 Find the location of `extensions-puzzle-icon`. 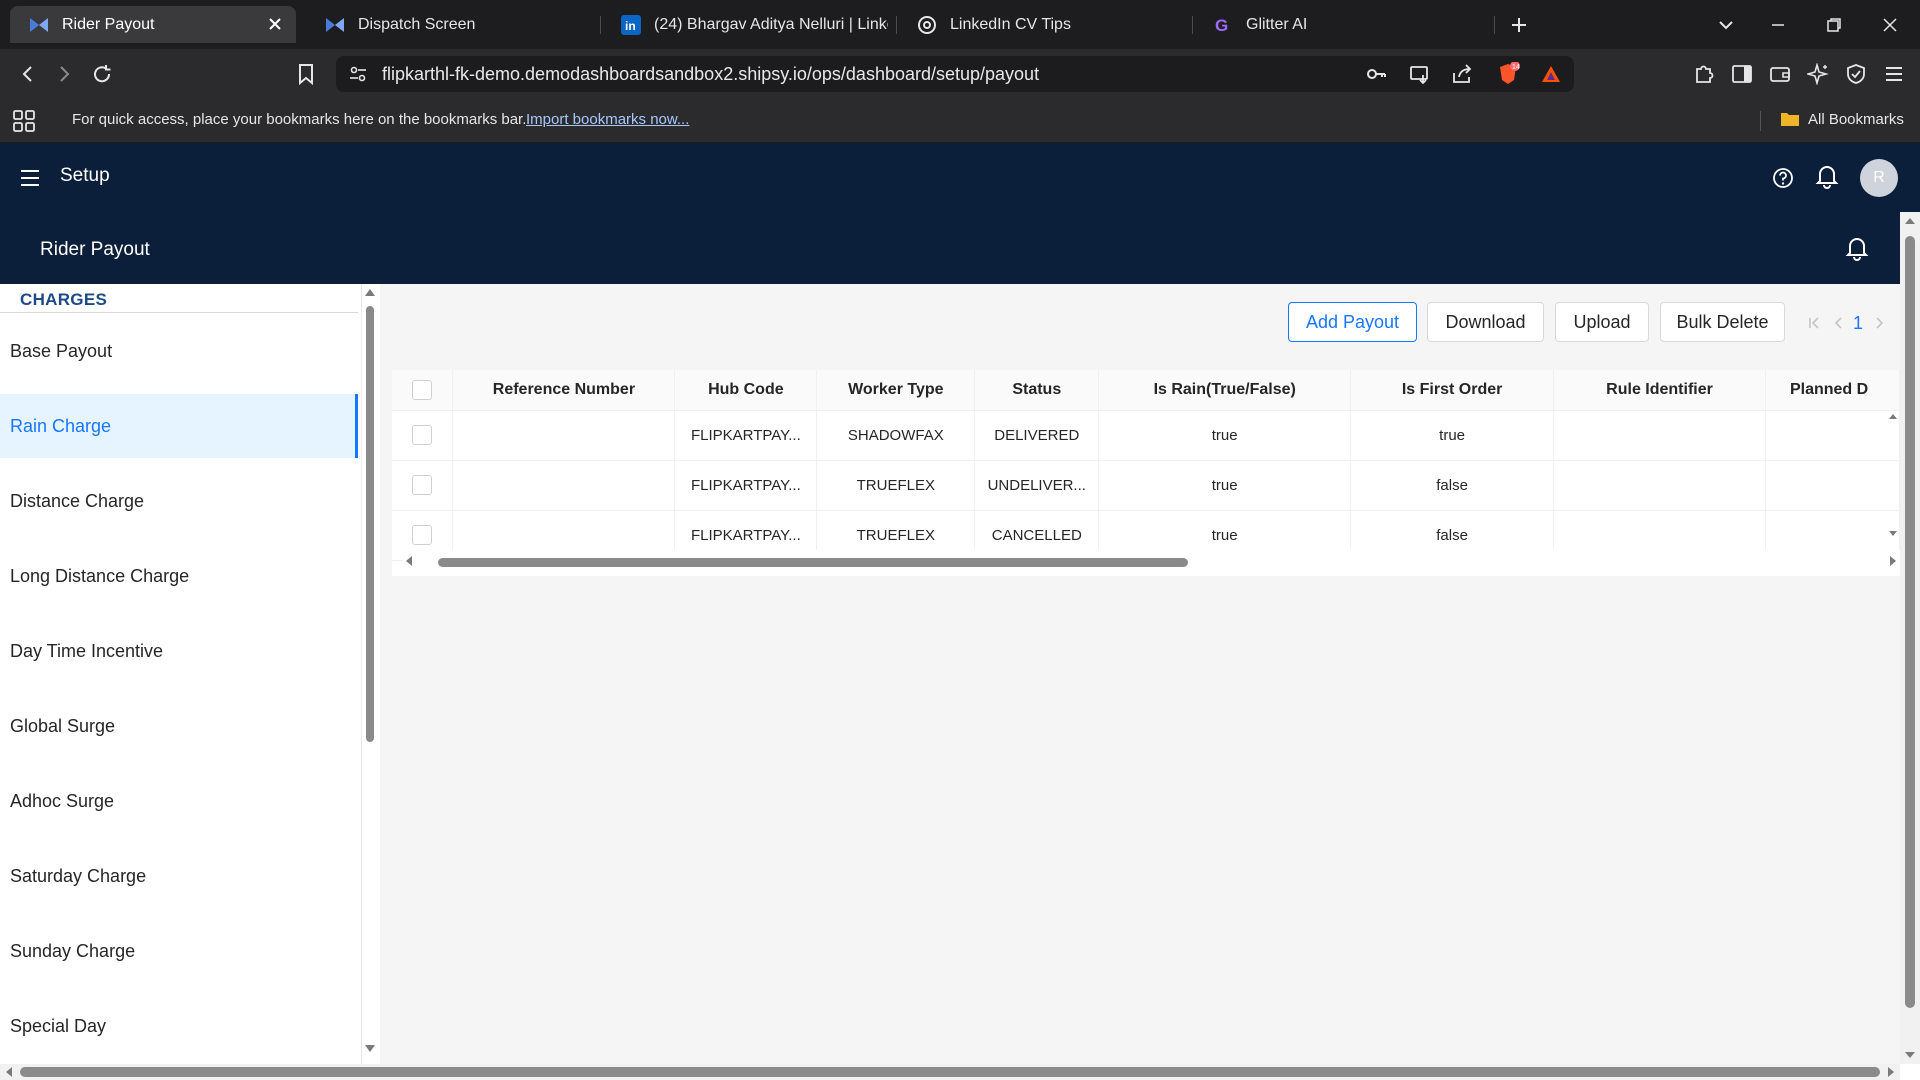

extensions-puzzle-icon is located at coordinates (1704, 74).